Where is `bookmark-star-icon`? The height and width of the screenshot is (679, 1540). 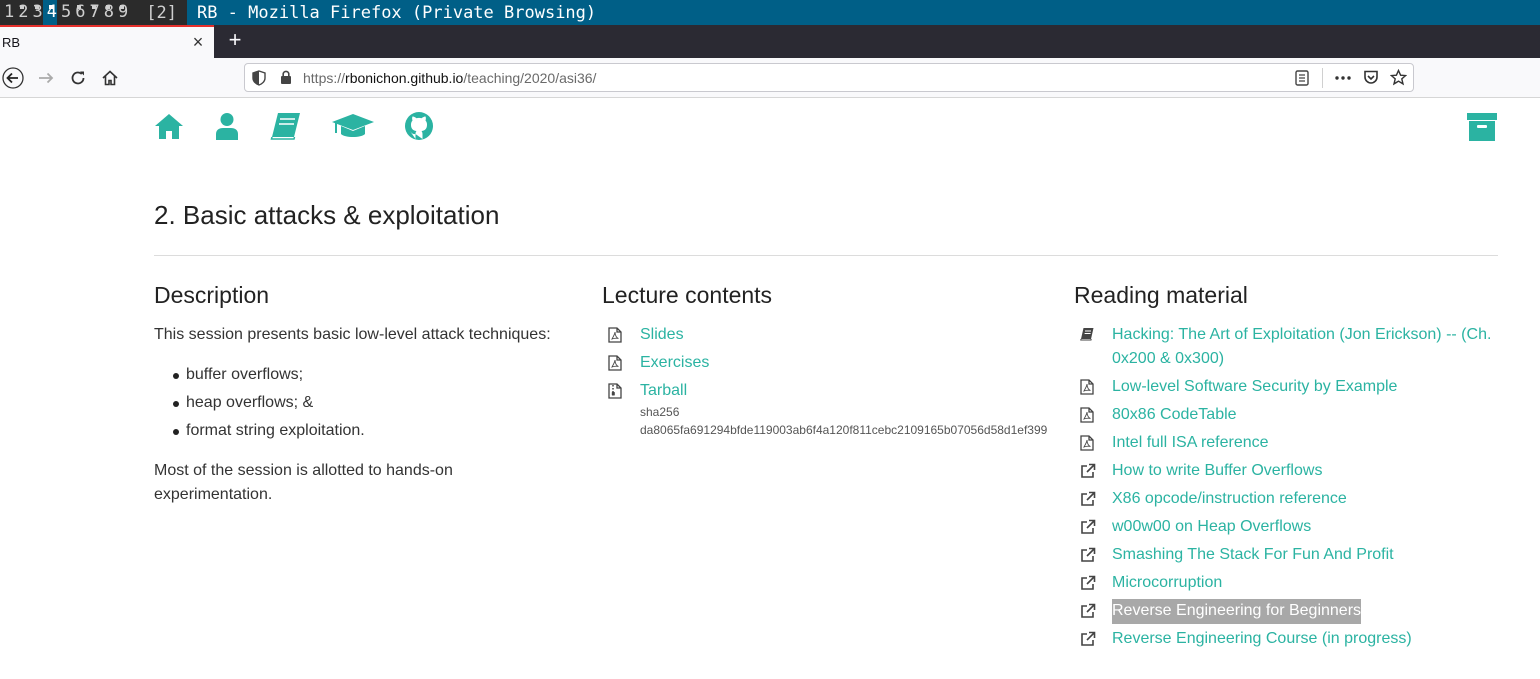
bookmark-star-icon is located at coordinates (1398, 77).